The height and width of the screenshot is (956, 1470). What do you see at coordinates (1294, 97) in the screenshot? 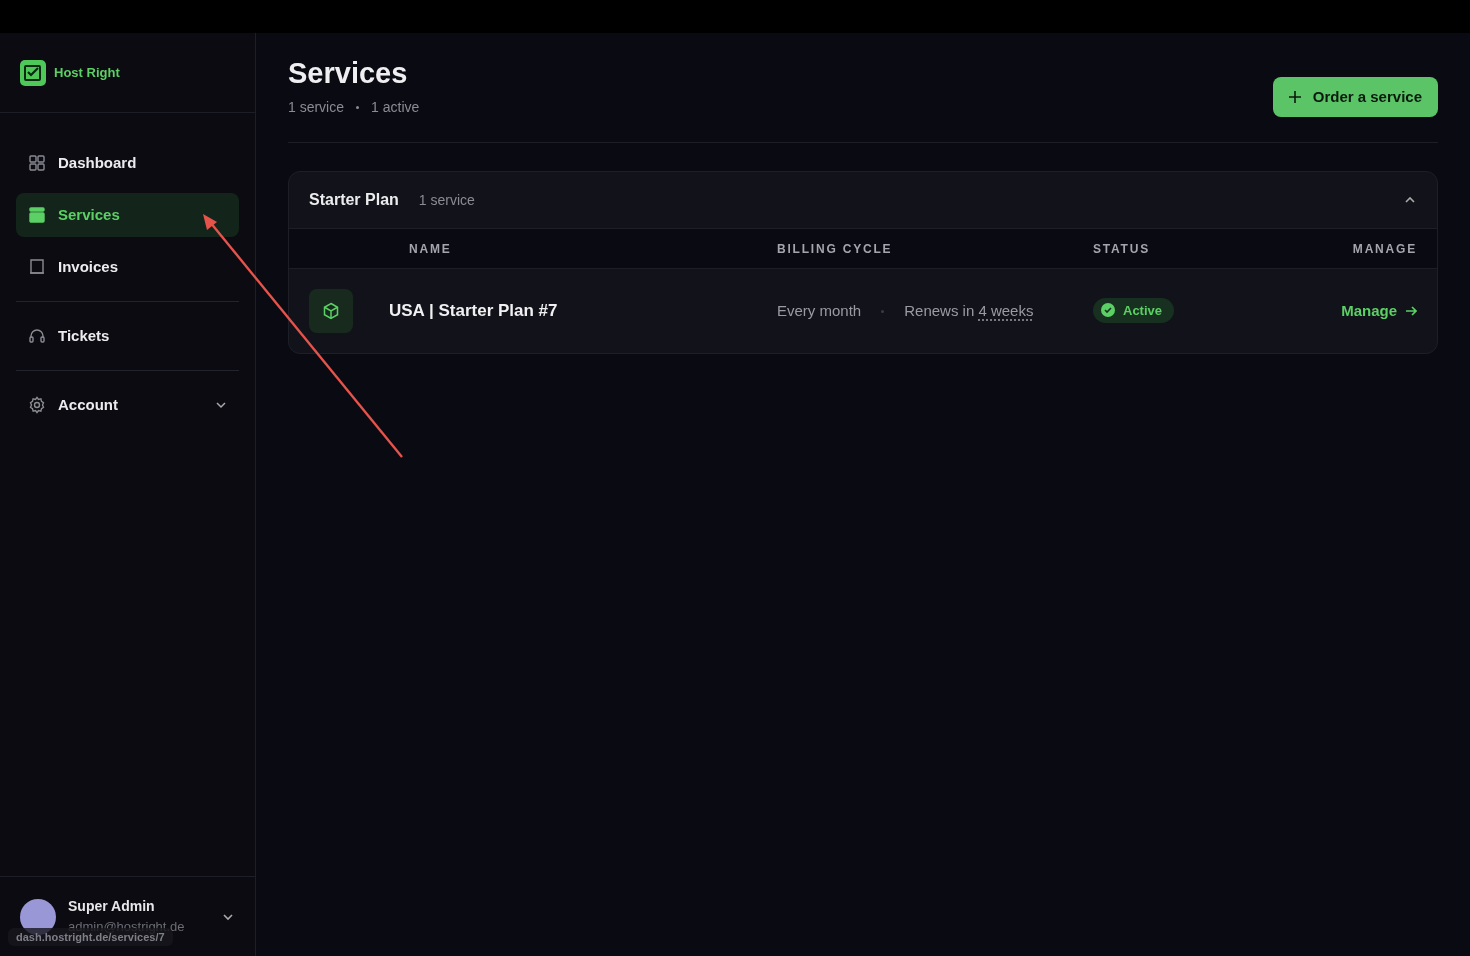
I see `plus-icon` at bounding box center [1294, 97].